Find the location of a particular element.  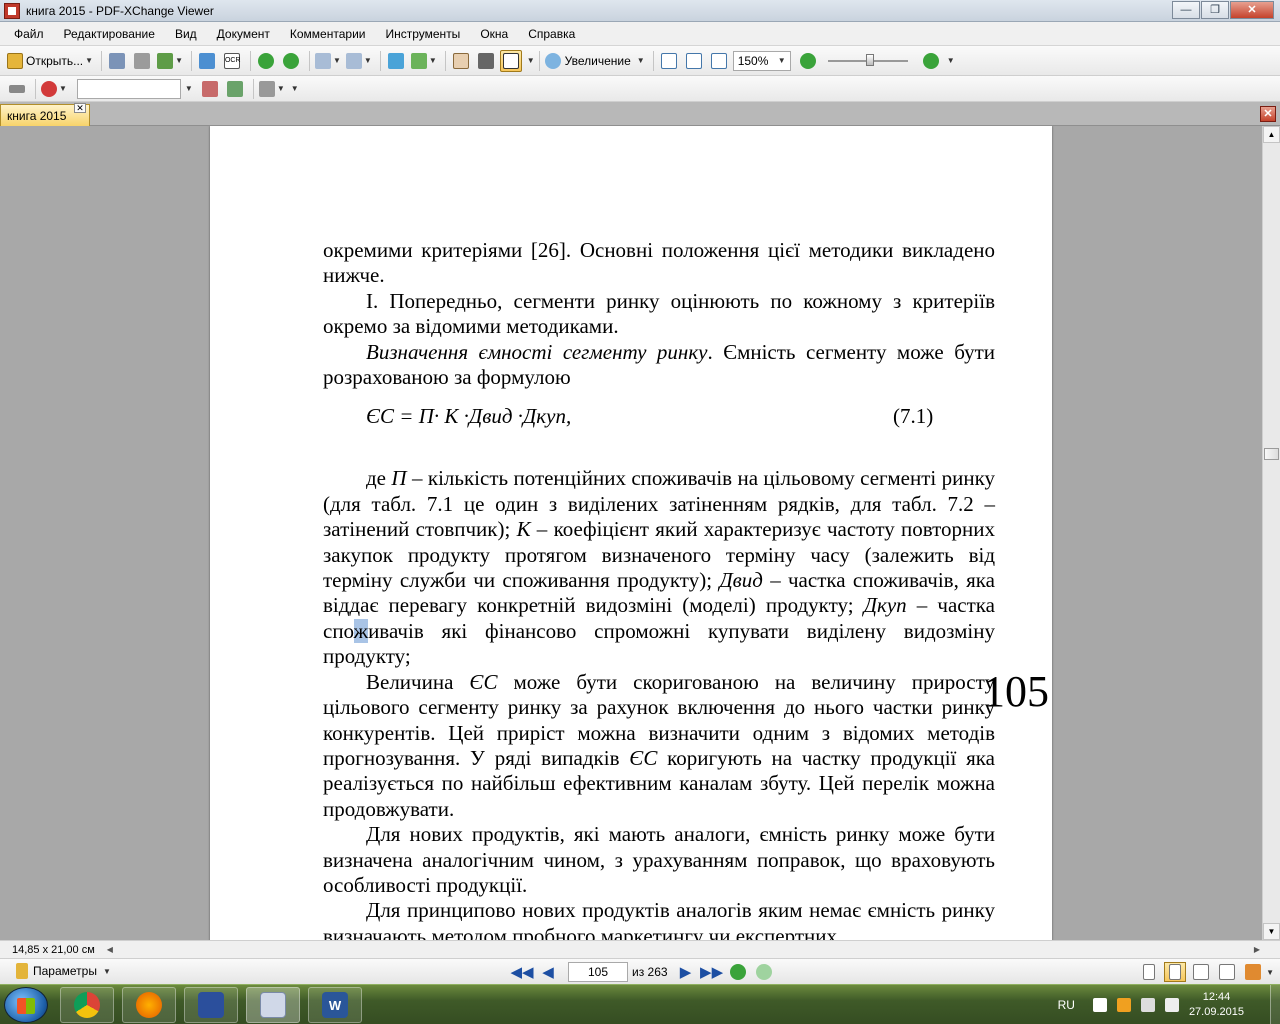

menu-view: Вид is located at coordinates (186, 34).